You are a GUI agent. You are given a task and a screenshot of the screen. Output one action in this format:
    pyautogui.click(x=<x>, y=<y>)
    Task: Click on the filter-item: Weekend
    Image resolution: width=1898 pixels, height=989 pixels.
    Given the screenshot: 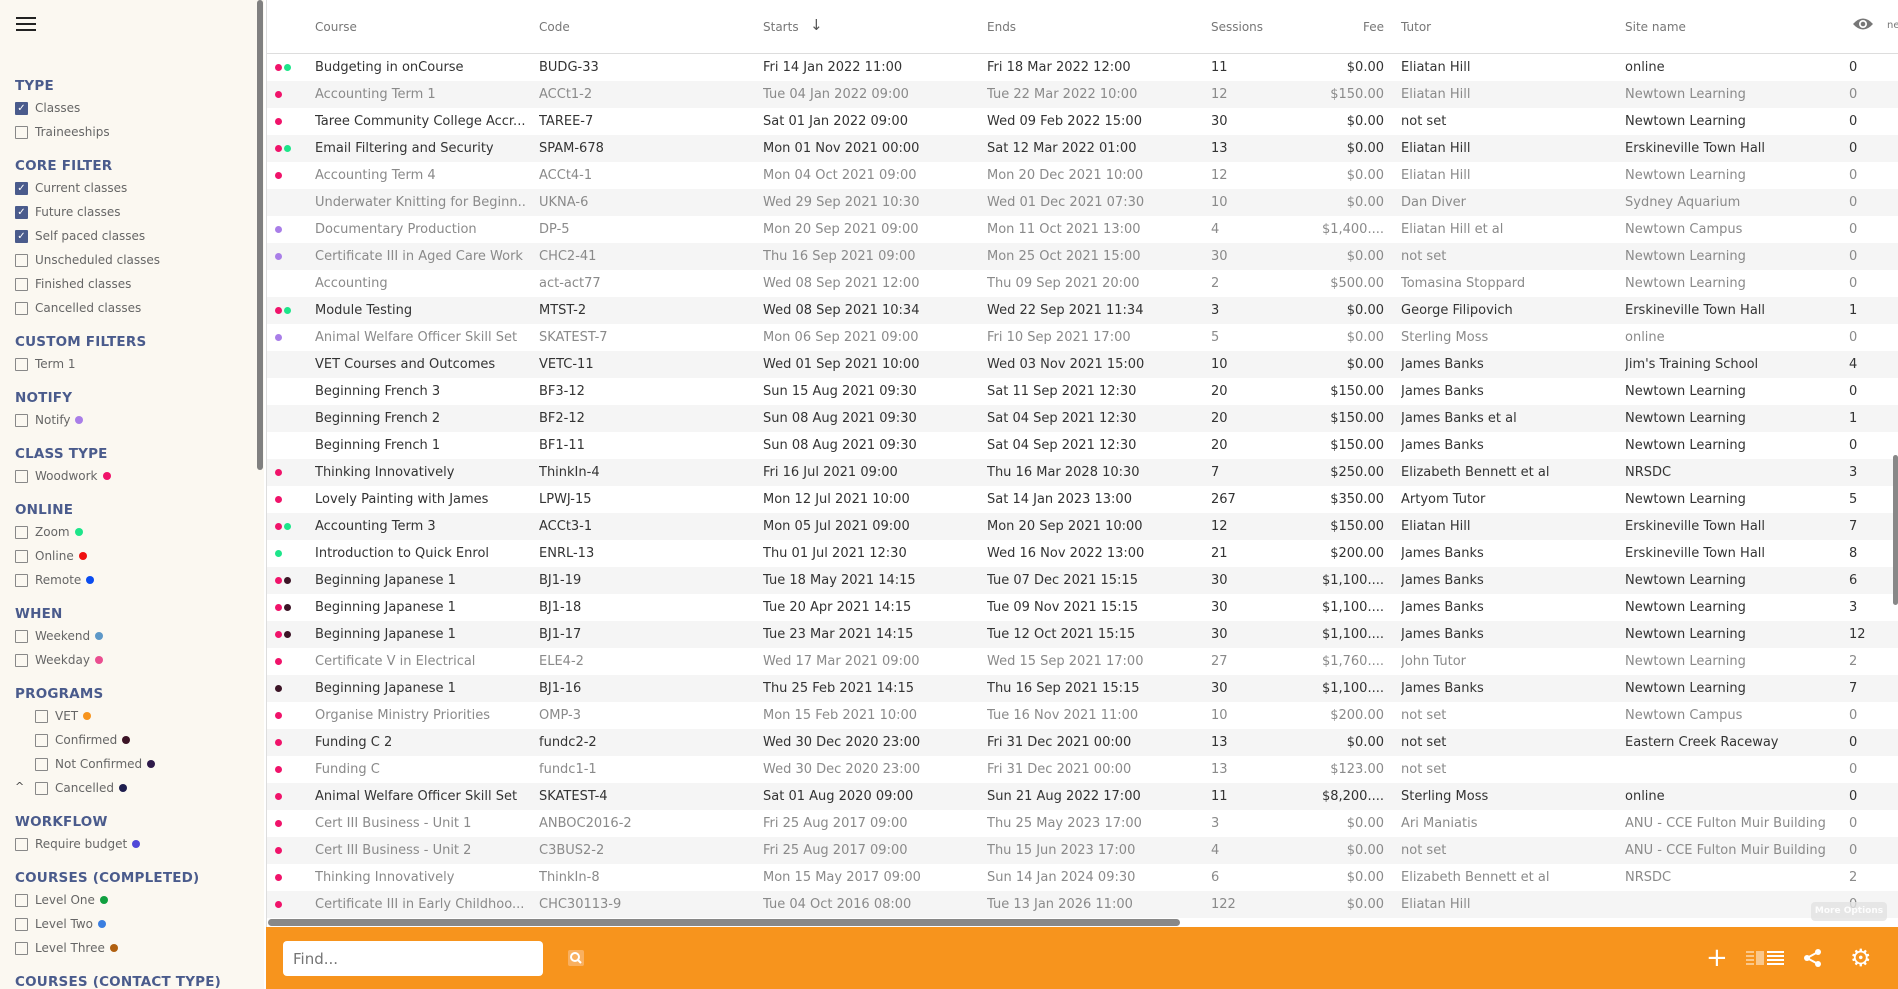 What is the action you would take?
    pyautogui.click(x=132, y=636)
    